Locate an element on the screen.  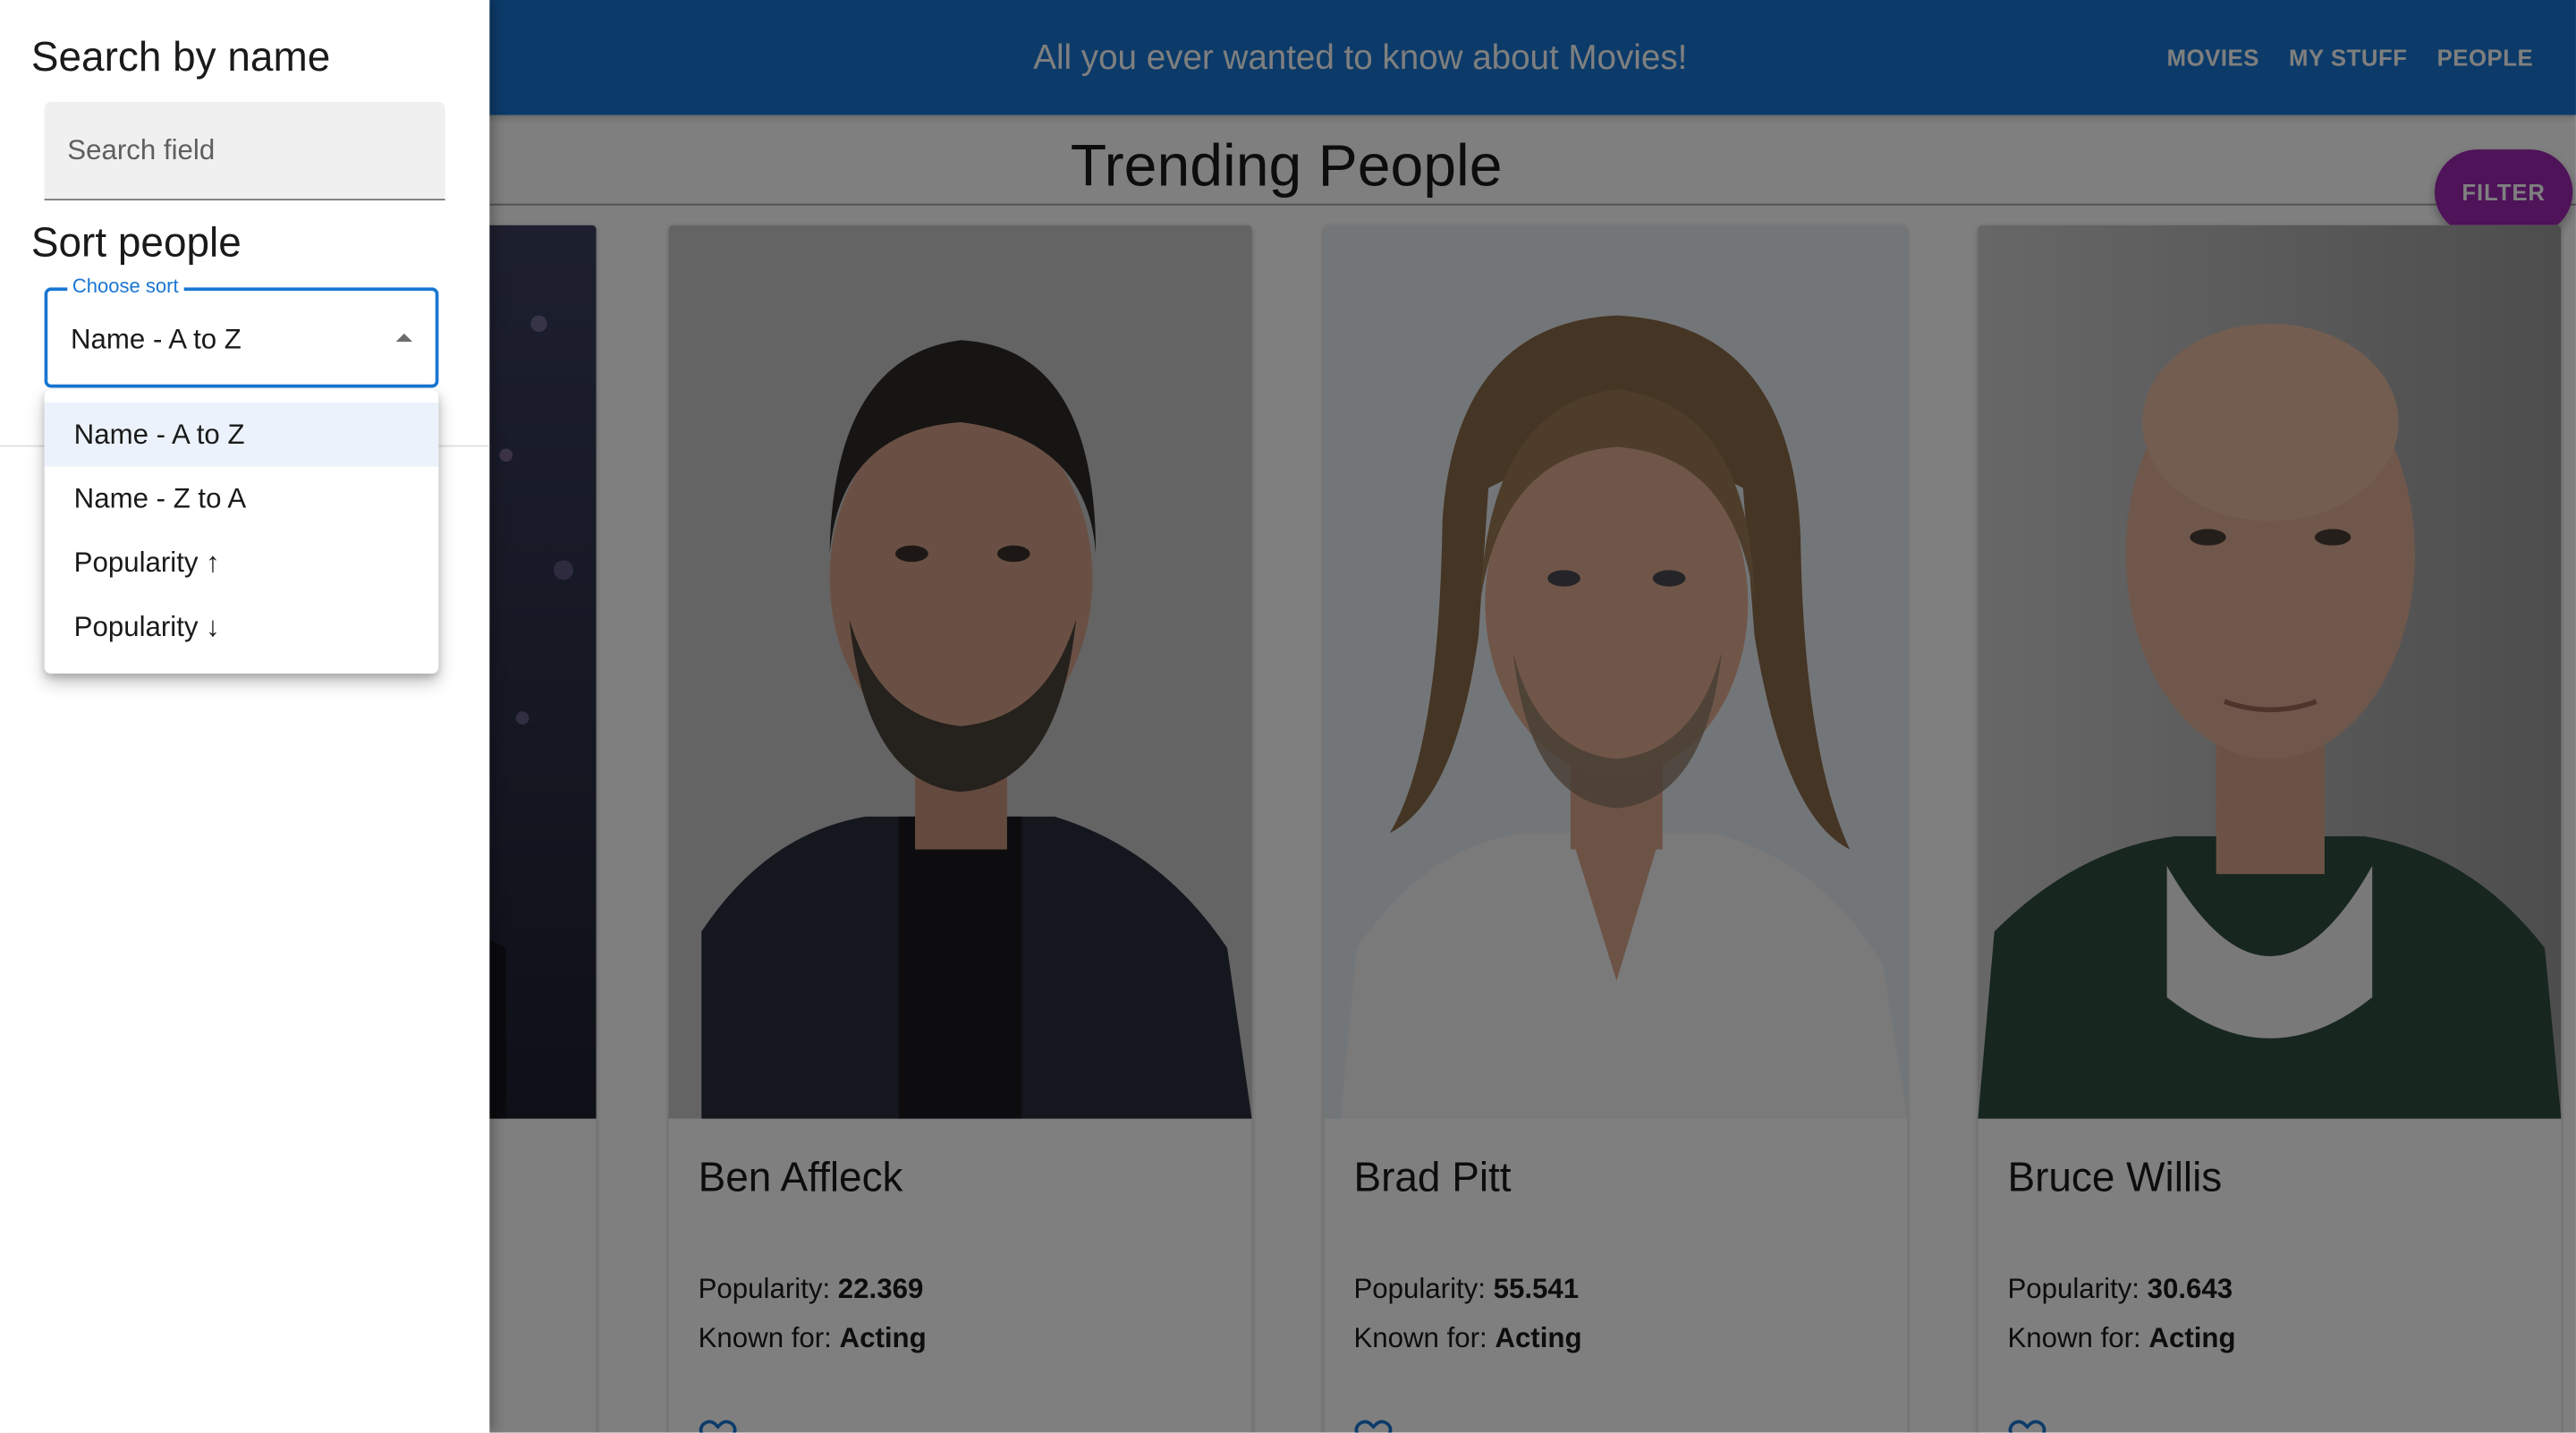
search-input is located at coordinates (244, 150).